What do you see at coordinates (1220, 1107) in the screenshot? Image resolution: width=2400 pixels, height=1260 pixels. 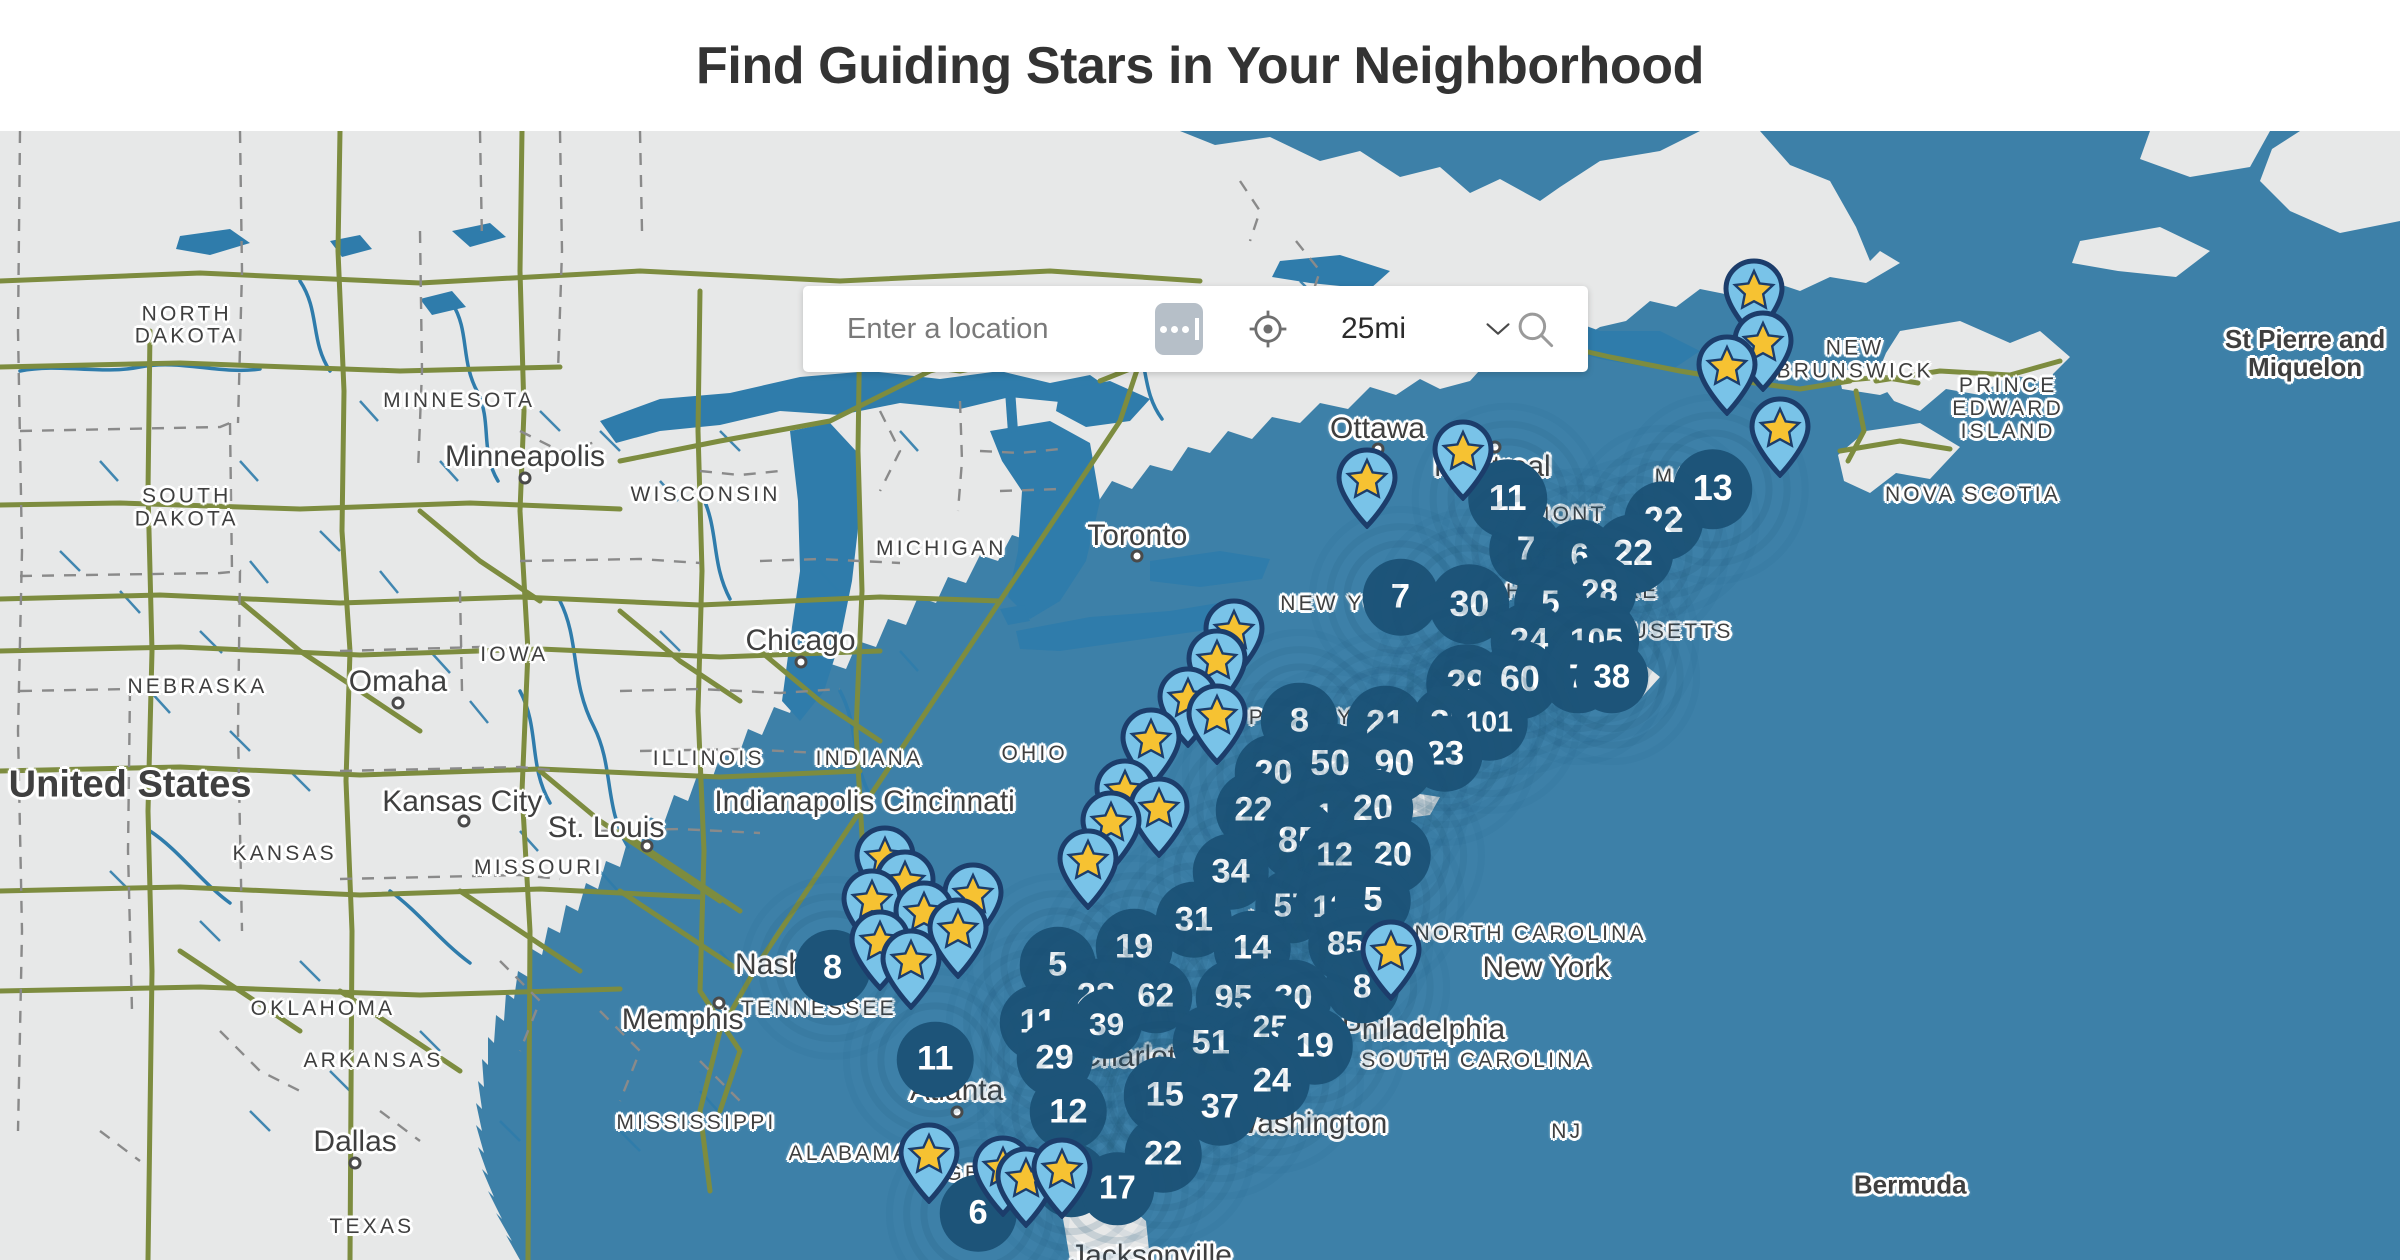 I see `cluster-count: 37` at bounding box center [1220, 1107].